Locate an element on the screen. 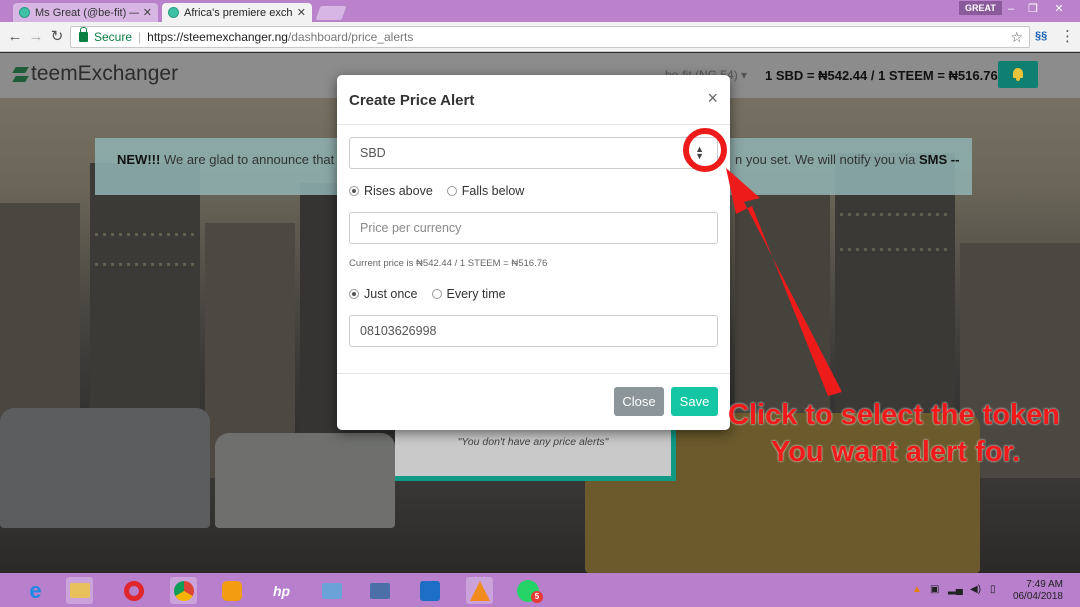 The height and width of the screenshot is (607, 1080). bell-icon is located at coordinates (1018, 74).